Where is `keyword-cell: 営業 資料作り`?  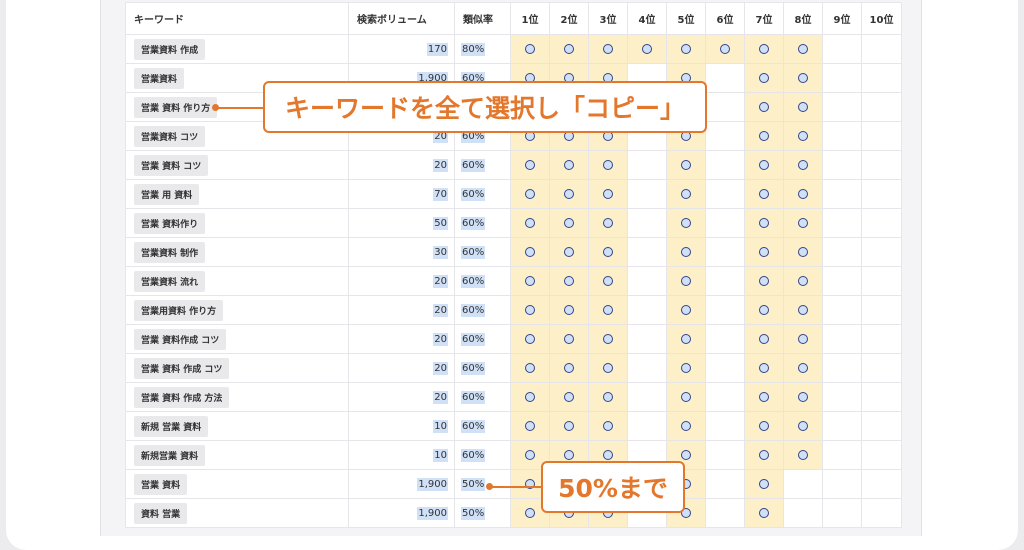 keyword-cell: 営業 資料作り is located at coordinates (237, 223).